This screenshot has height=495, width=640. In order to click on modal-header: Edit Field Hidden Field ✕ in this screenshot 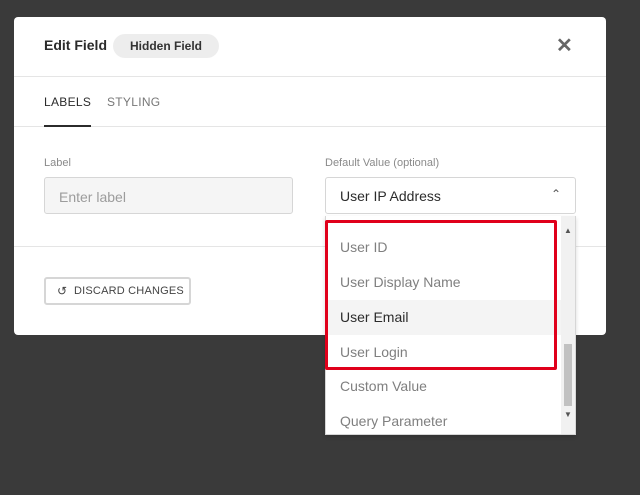, I will do `click(310, 47)`.